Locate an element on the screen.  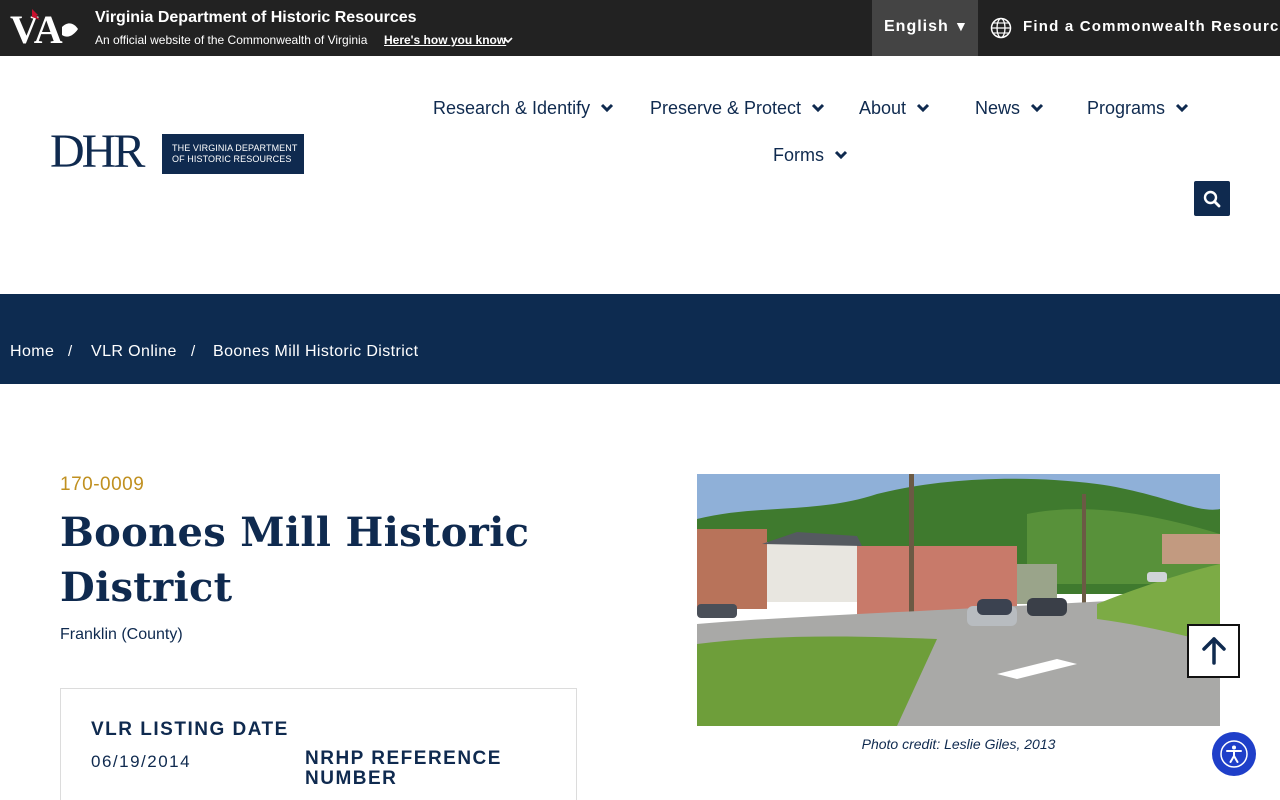
language-selector: English ▼ is located at coordinates (925, 28).